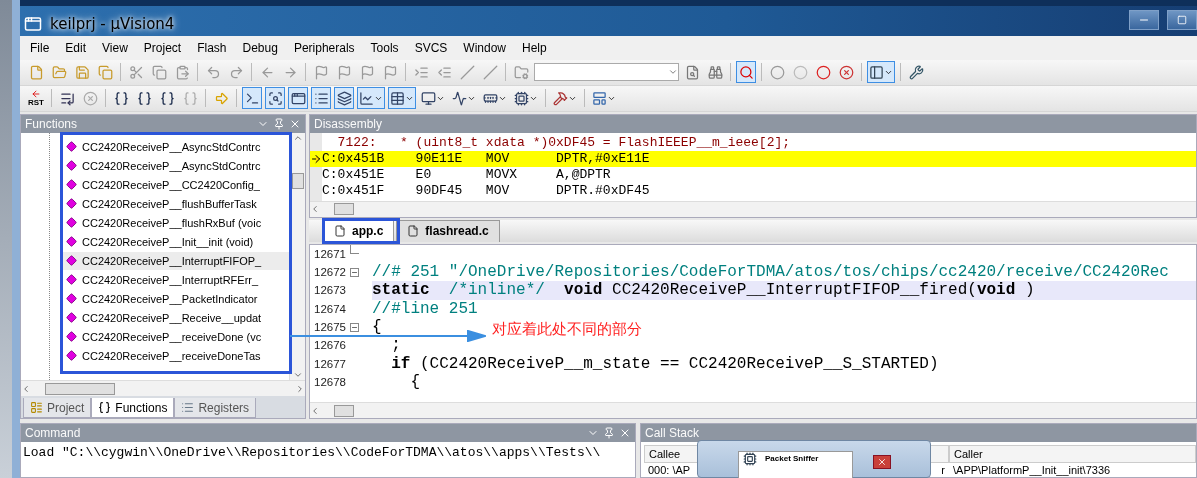 This screenshot has width=1197, height=478. Describe the element at coordinates (431, 47) in the screenshot. I see `menu-item: SVCS` at that location.